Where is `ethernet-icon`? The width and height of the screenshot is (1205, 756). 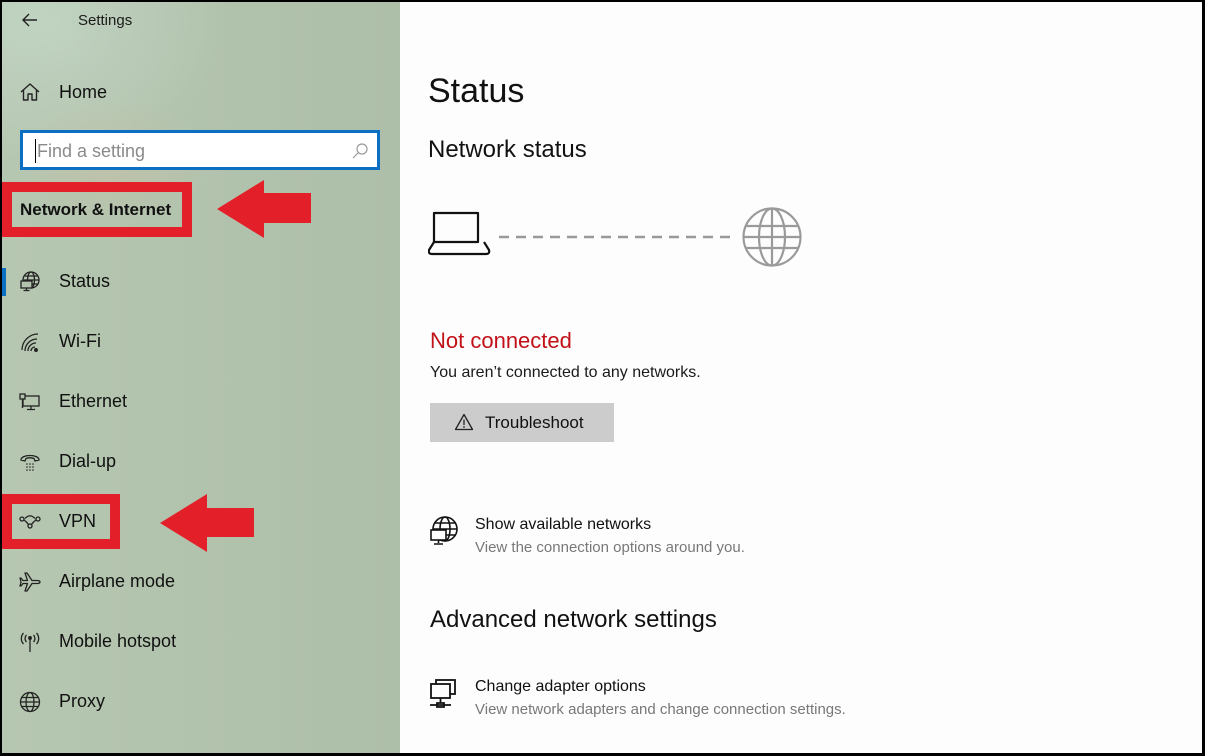
ethernet-icon is located at coordinates (30, 402).